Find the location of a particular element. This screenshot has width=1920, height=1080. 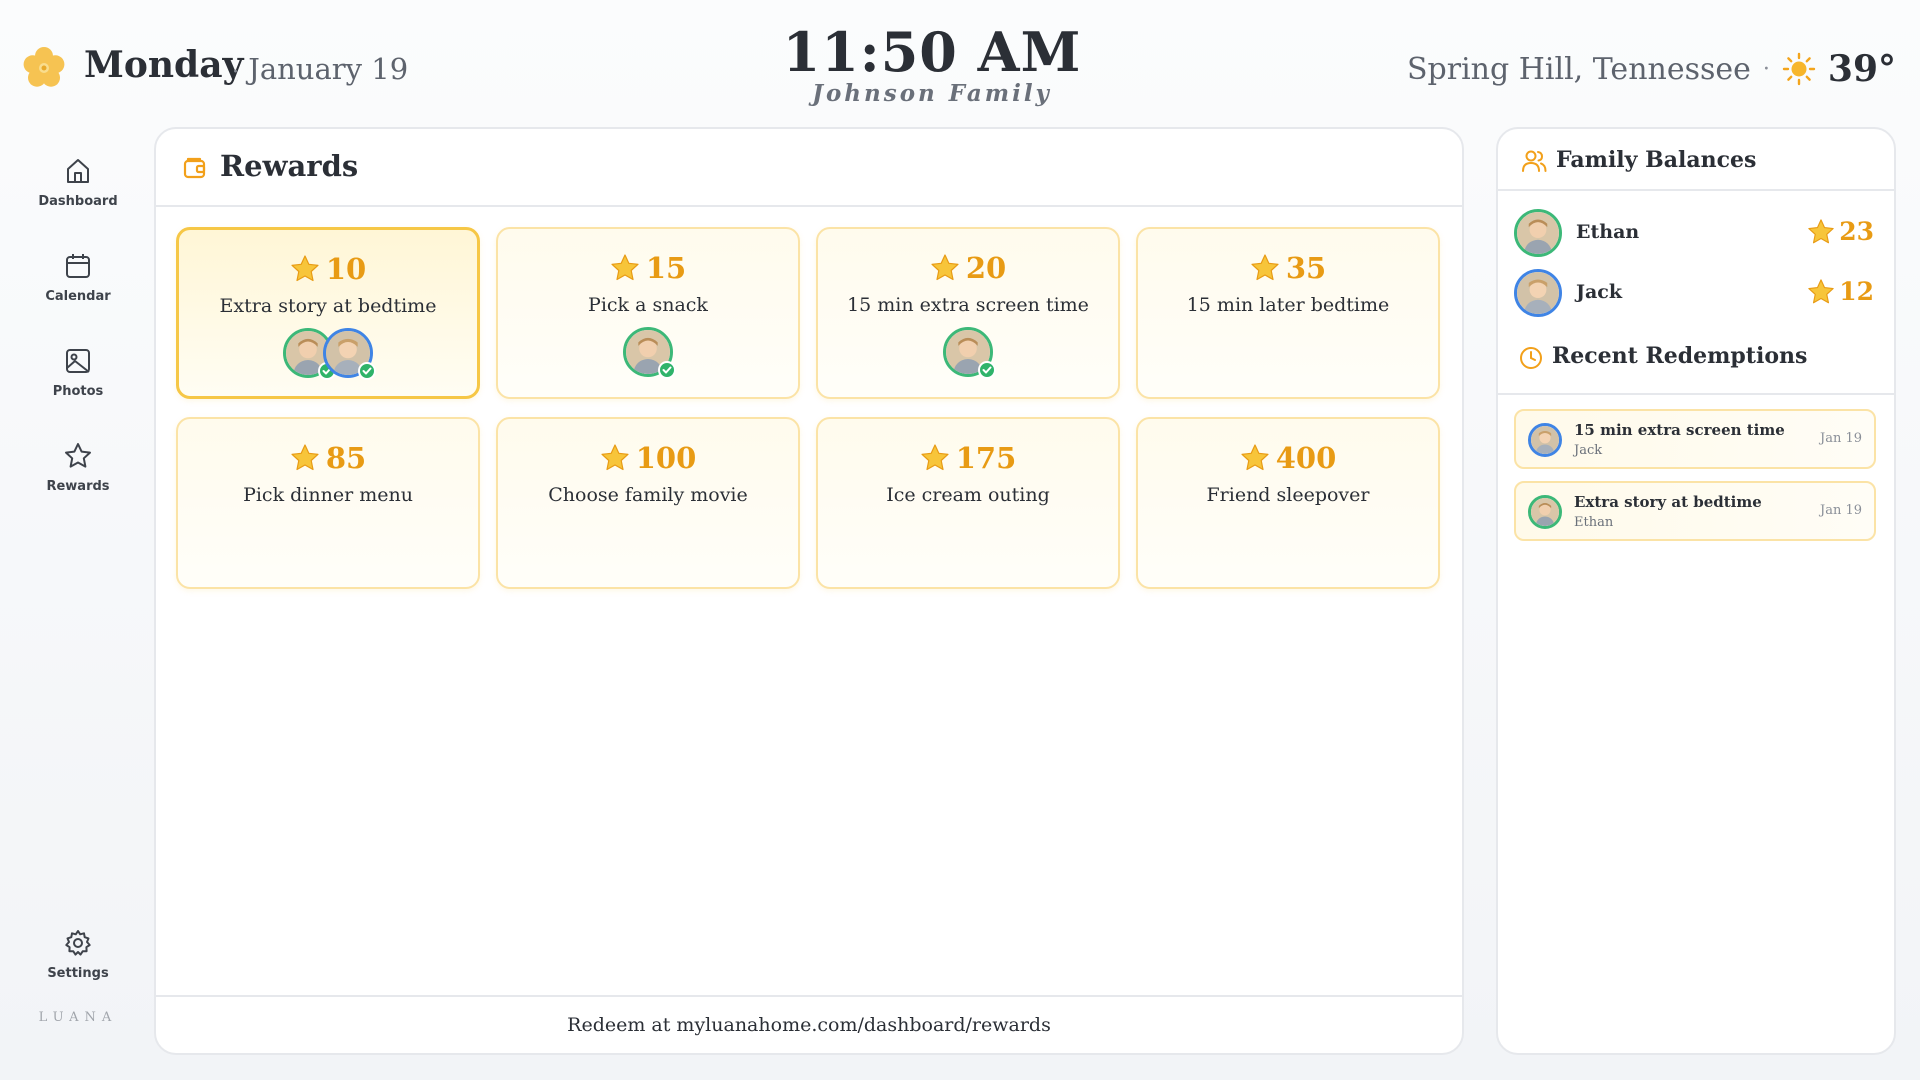

reward-title: Pick dinner menu is located at coordinates (328, 495).